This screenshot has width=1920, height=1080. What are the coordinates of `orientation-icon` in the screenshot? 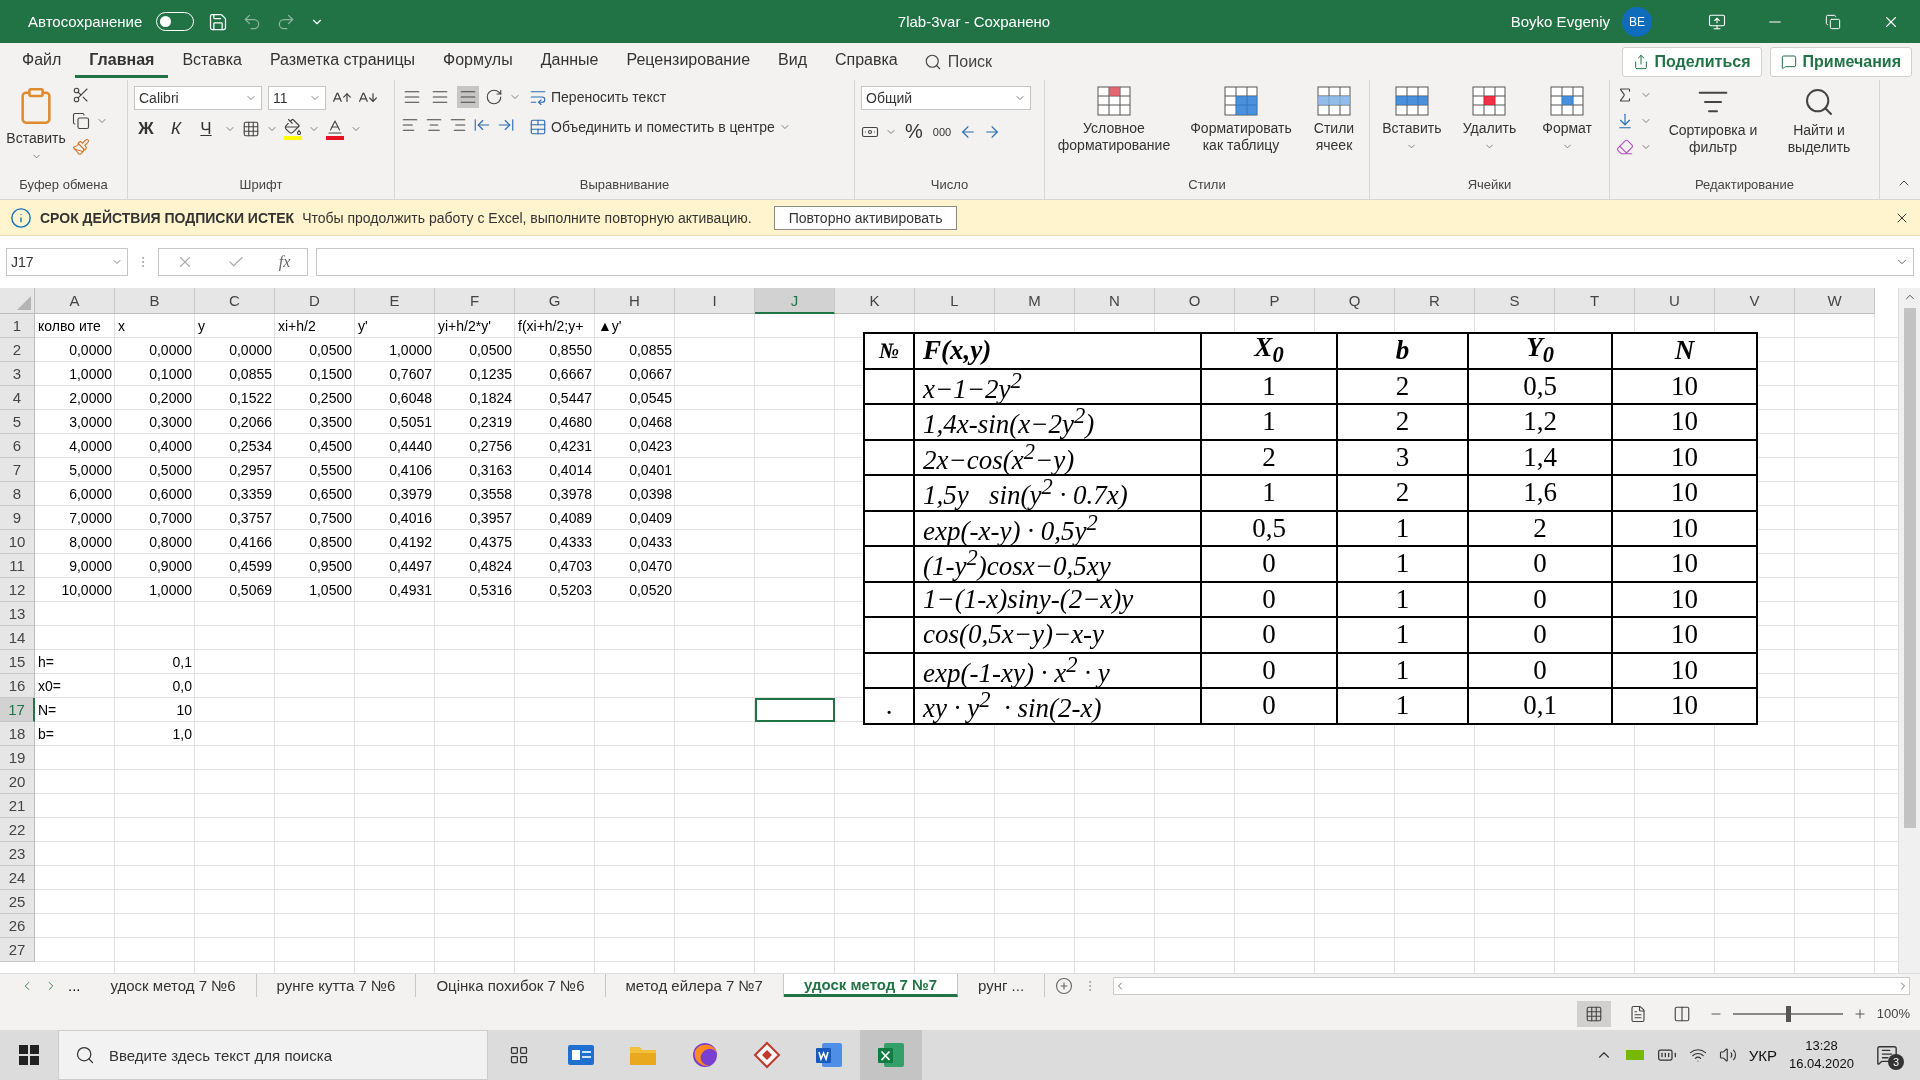 It's located at (494, 97).